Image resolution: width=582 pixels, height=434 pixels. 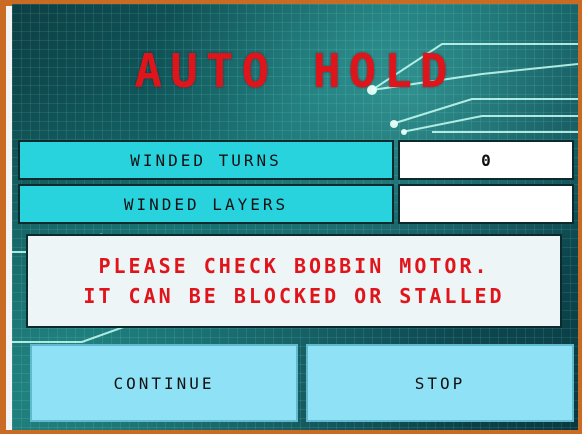 I want to click on screen-title: AUTO HOLD, so click(x=295, y=71).